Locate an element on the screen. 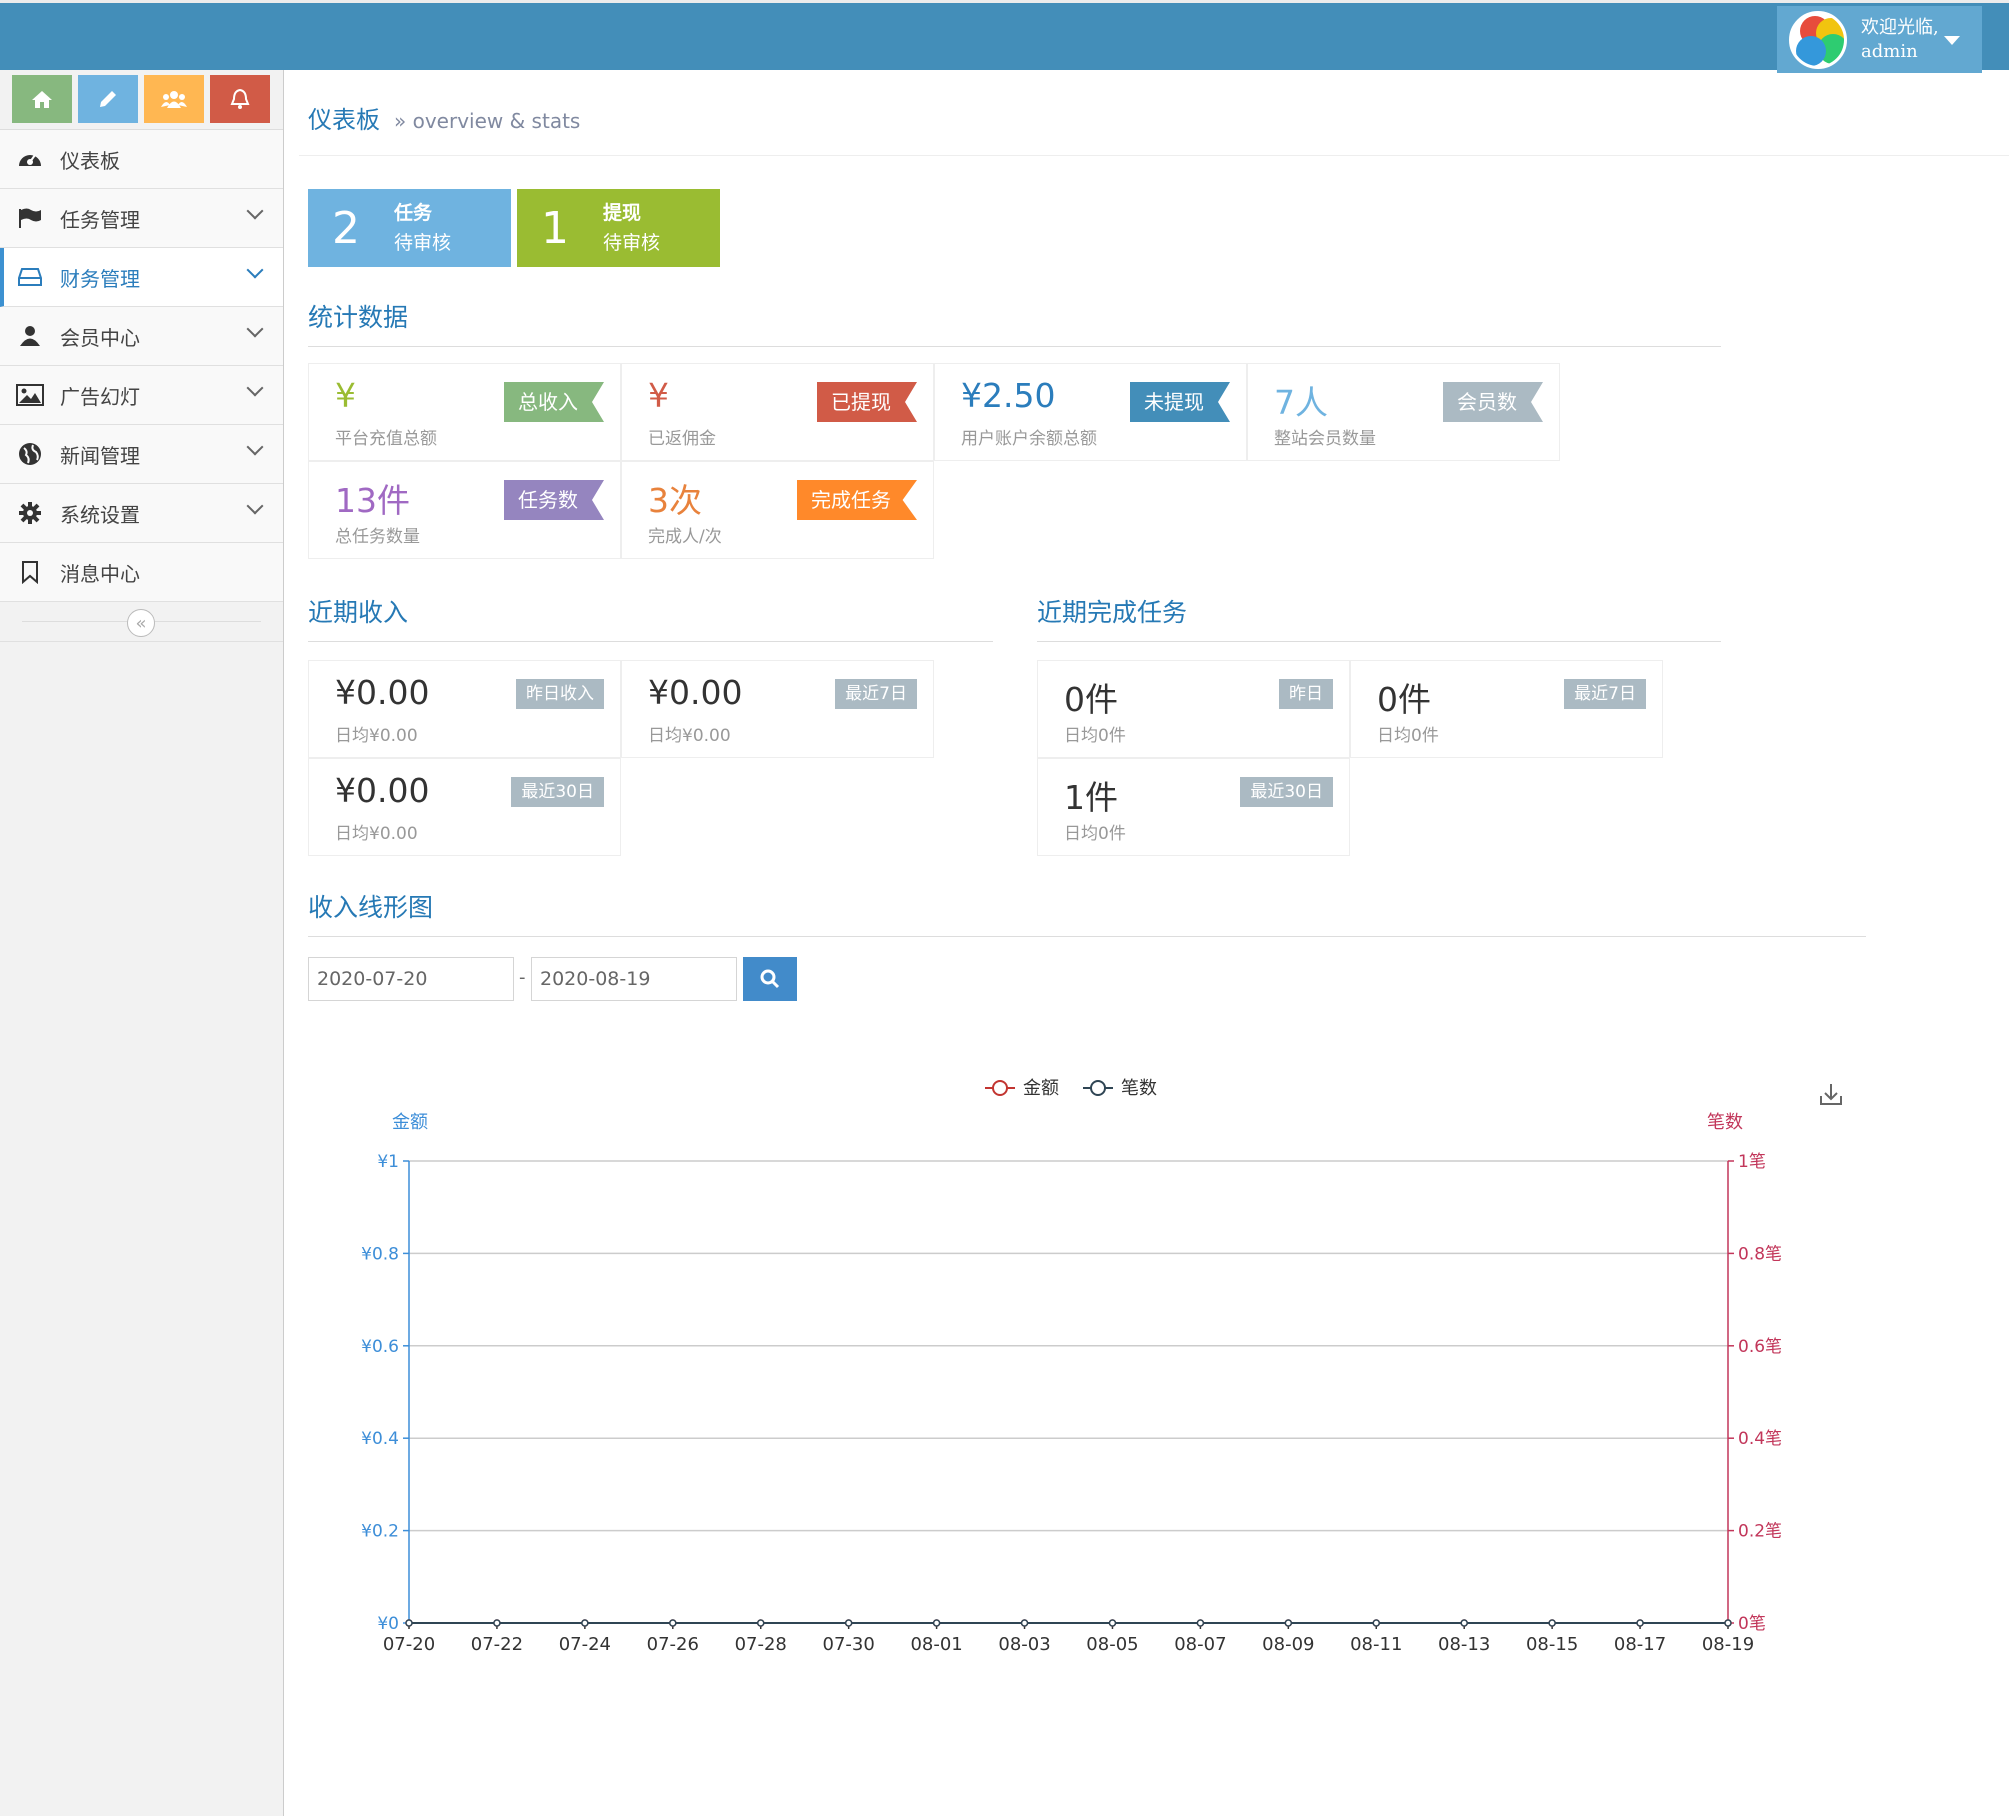 The width and height of the screenshot is (2009, 1816). users-shortcut-button is located at coordinates (174, 99).